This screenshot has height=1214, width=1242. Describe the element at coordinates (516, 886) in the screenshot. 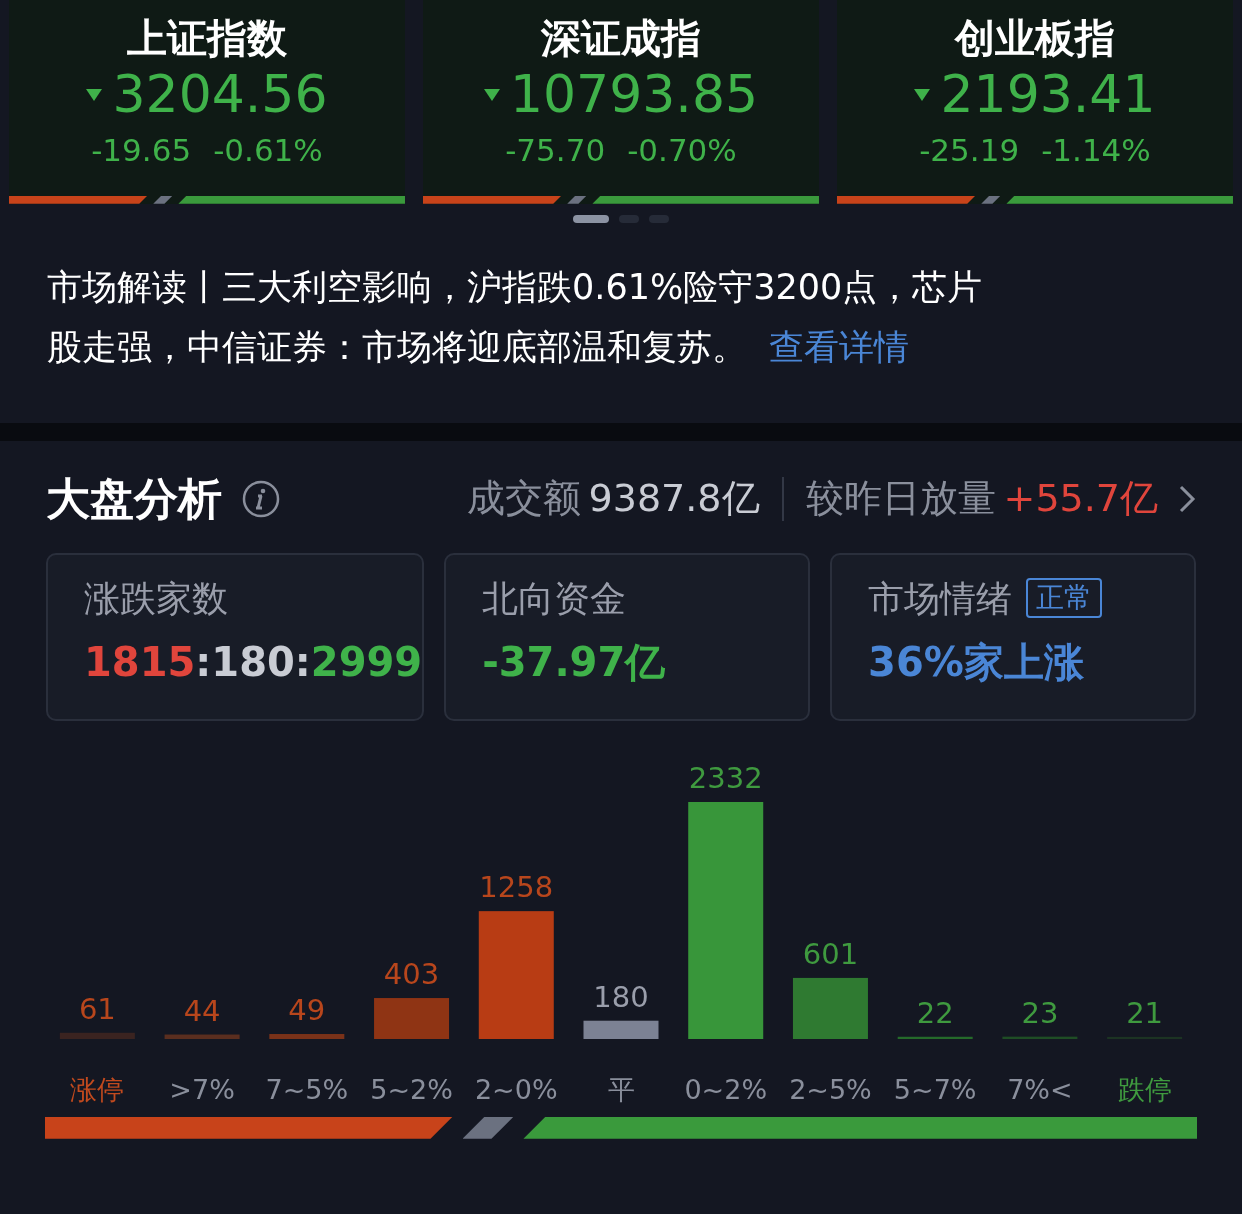

I see `bar-value-label: 1258` at that location.